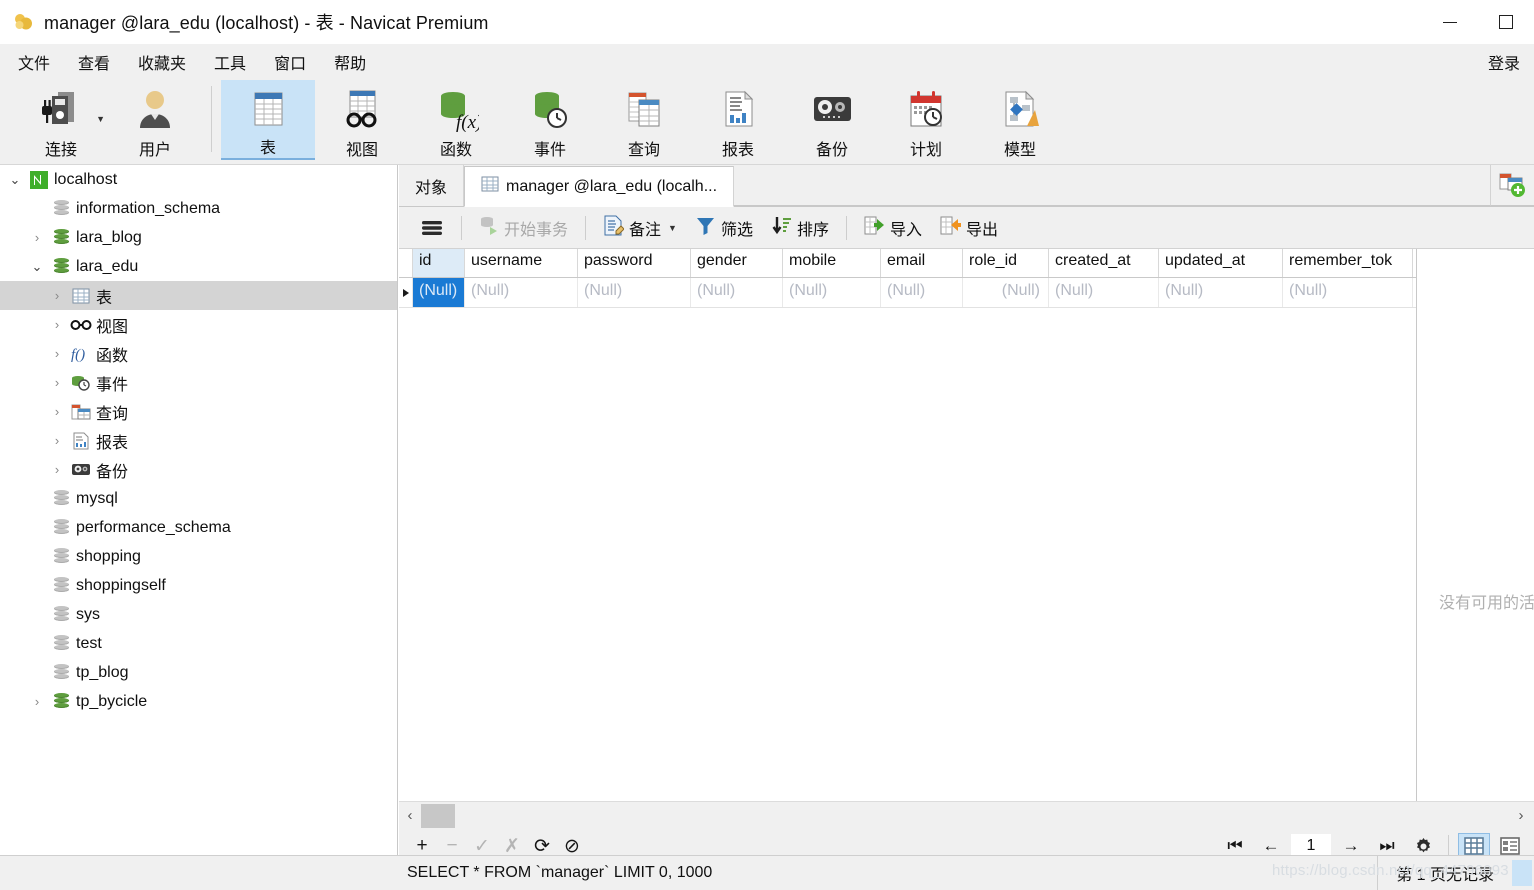 Image resolution: width=1534 pixels, height=890 pixels. I want to click on grid-header-remember-token: remember_tok, so click(1348, 263).